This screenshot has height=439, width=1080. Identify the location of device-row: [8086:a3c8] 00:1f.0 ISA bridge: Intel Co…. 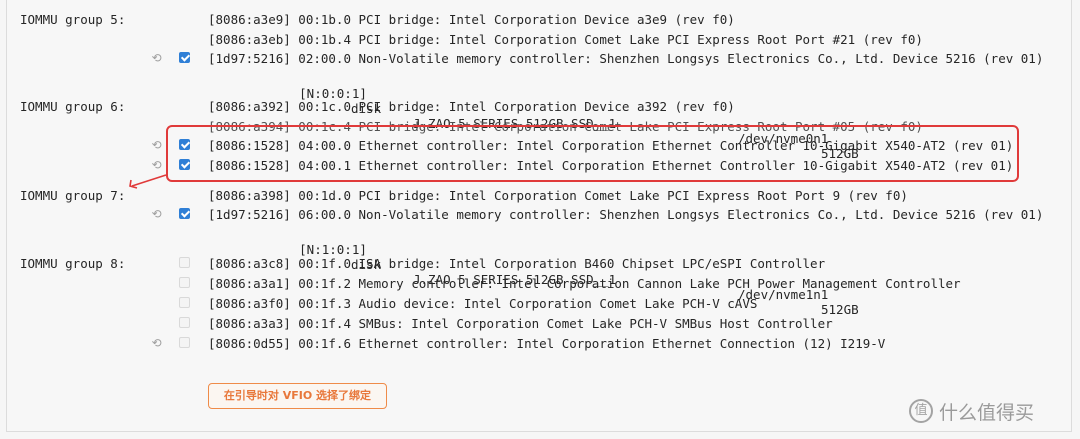
(539, 264).